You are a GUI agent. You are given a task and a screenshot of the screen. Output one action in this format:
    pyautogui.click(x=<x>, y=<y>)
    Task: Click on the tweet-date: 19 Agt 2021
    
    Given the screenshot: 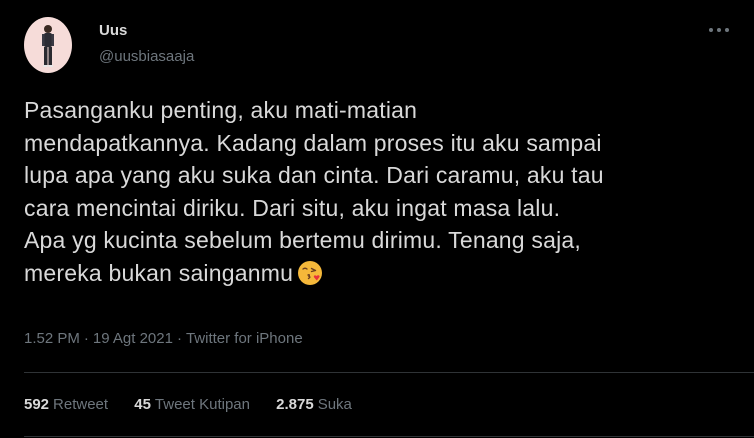 What is the action you would take?
    pyautogui.click(x=133, y=338)
    